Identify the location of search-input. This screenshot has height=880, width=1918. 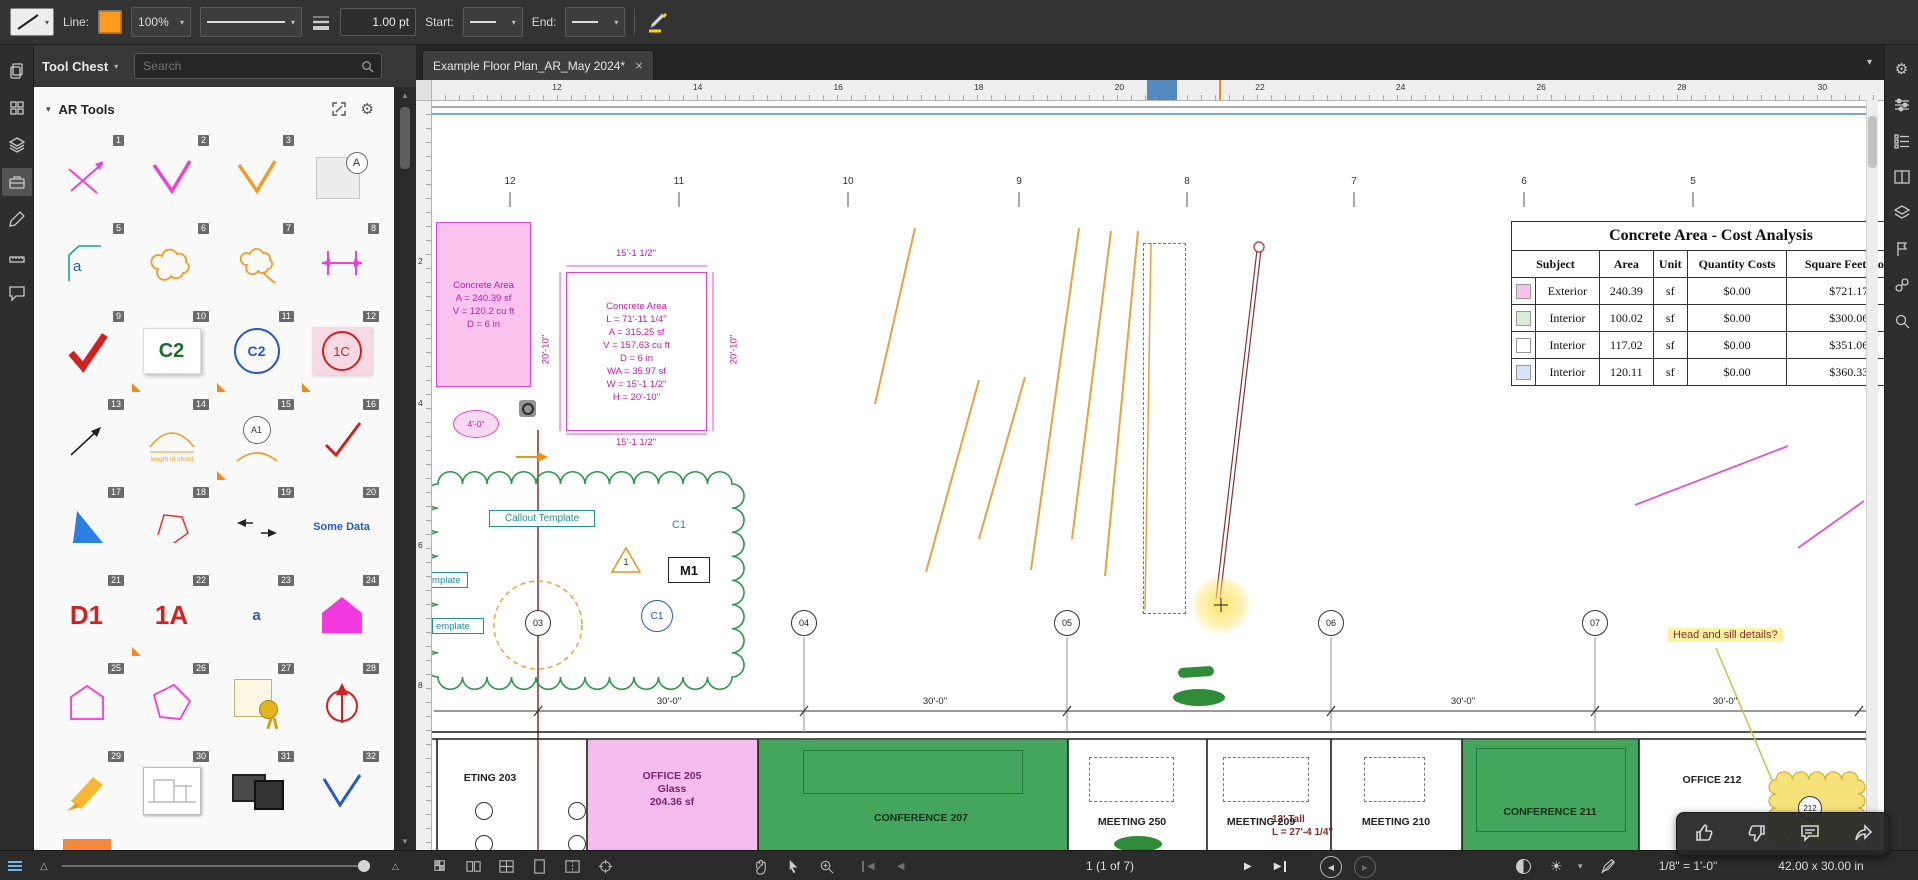
(258, 66).